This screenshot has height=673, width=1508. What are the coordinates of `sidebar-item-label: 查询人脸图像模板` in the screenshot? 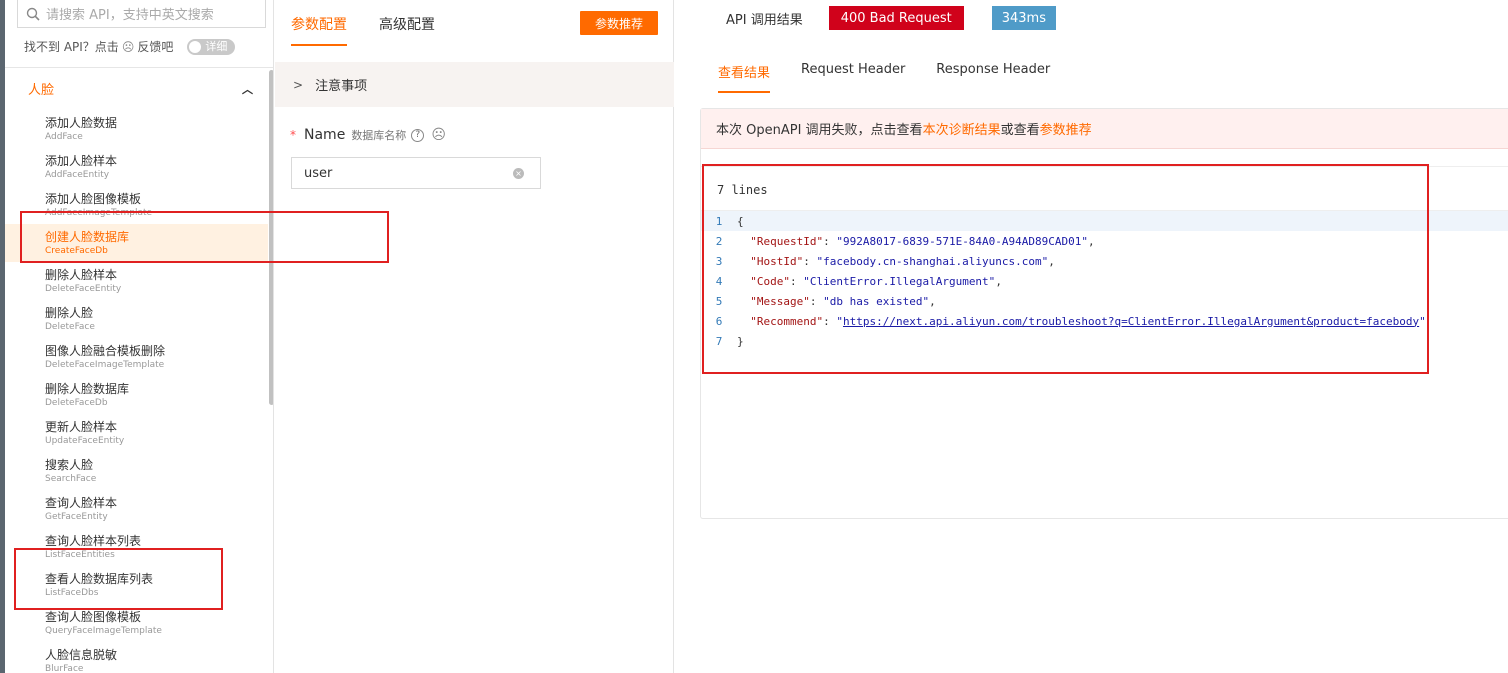 It's located at (93, 617).